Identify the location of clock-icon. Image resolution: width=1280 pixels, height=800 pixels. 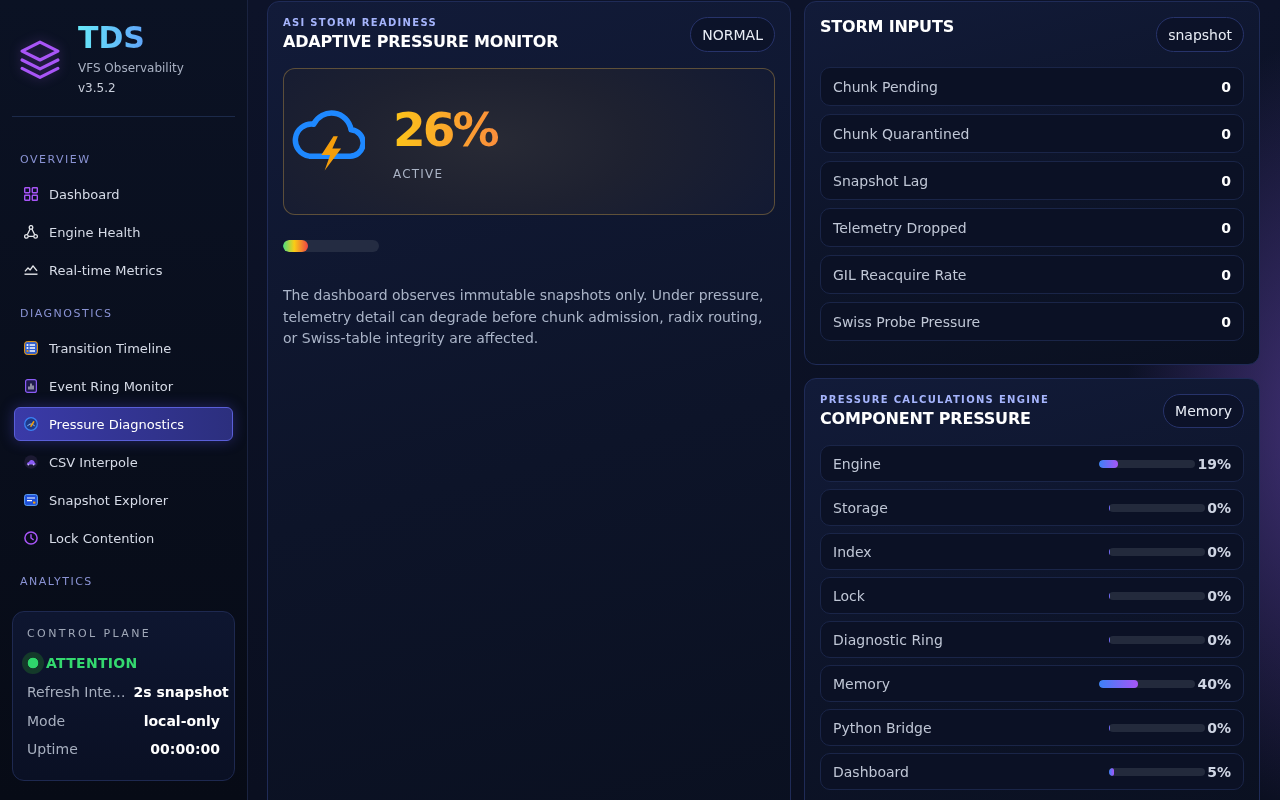
(31, 538).